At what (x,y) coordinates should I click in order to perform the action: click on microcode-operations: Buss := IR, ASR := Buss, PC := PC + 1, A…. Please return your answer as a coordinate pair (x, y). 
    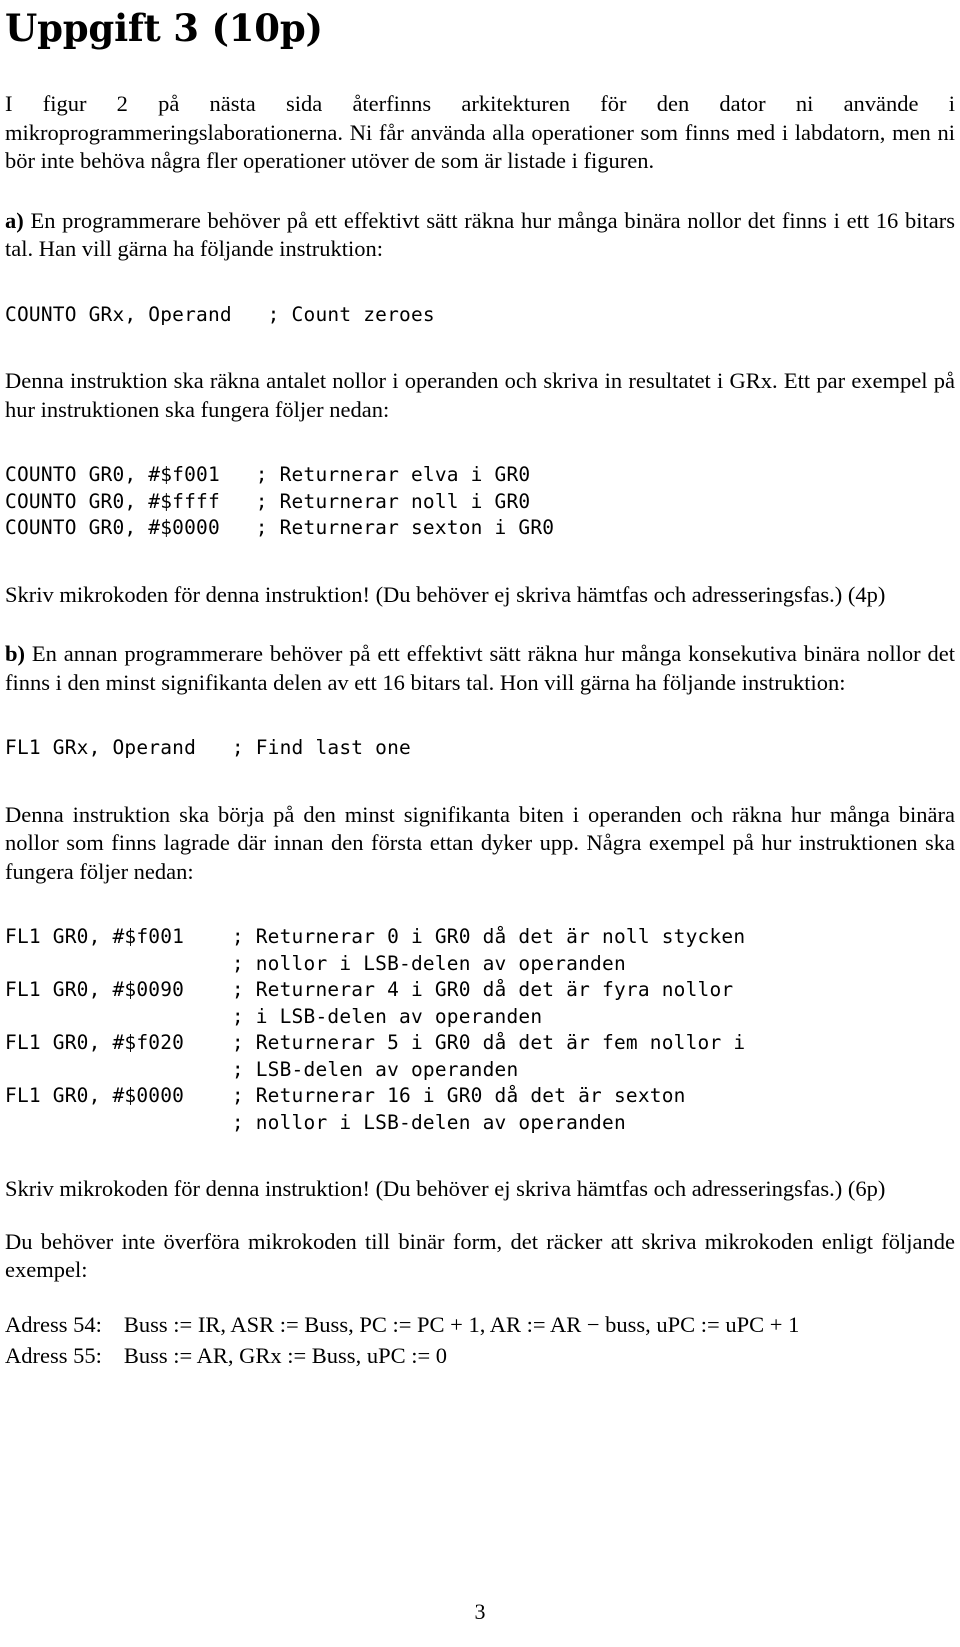
    Looking at the image, I should click on (461, 1324).